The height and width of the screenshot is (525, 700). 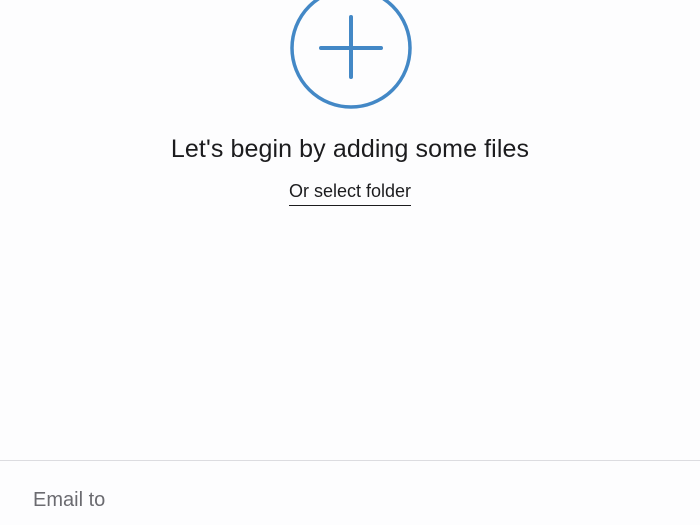 What do you see at coordinates (350, 460) in the screenshot?
I see `divider` at bounding box center [350, 460].